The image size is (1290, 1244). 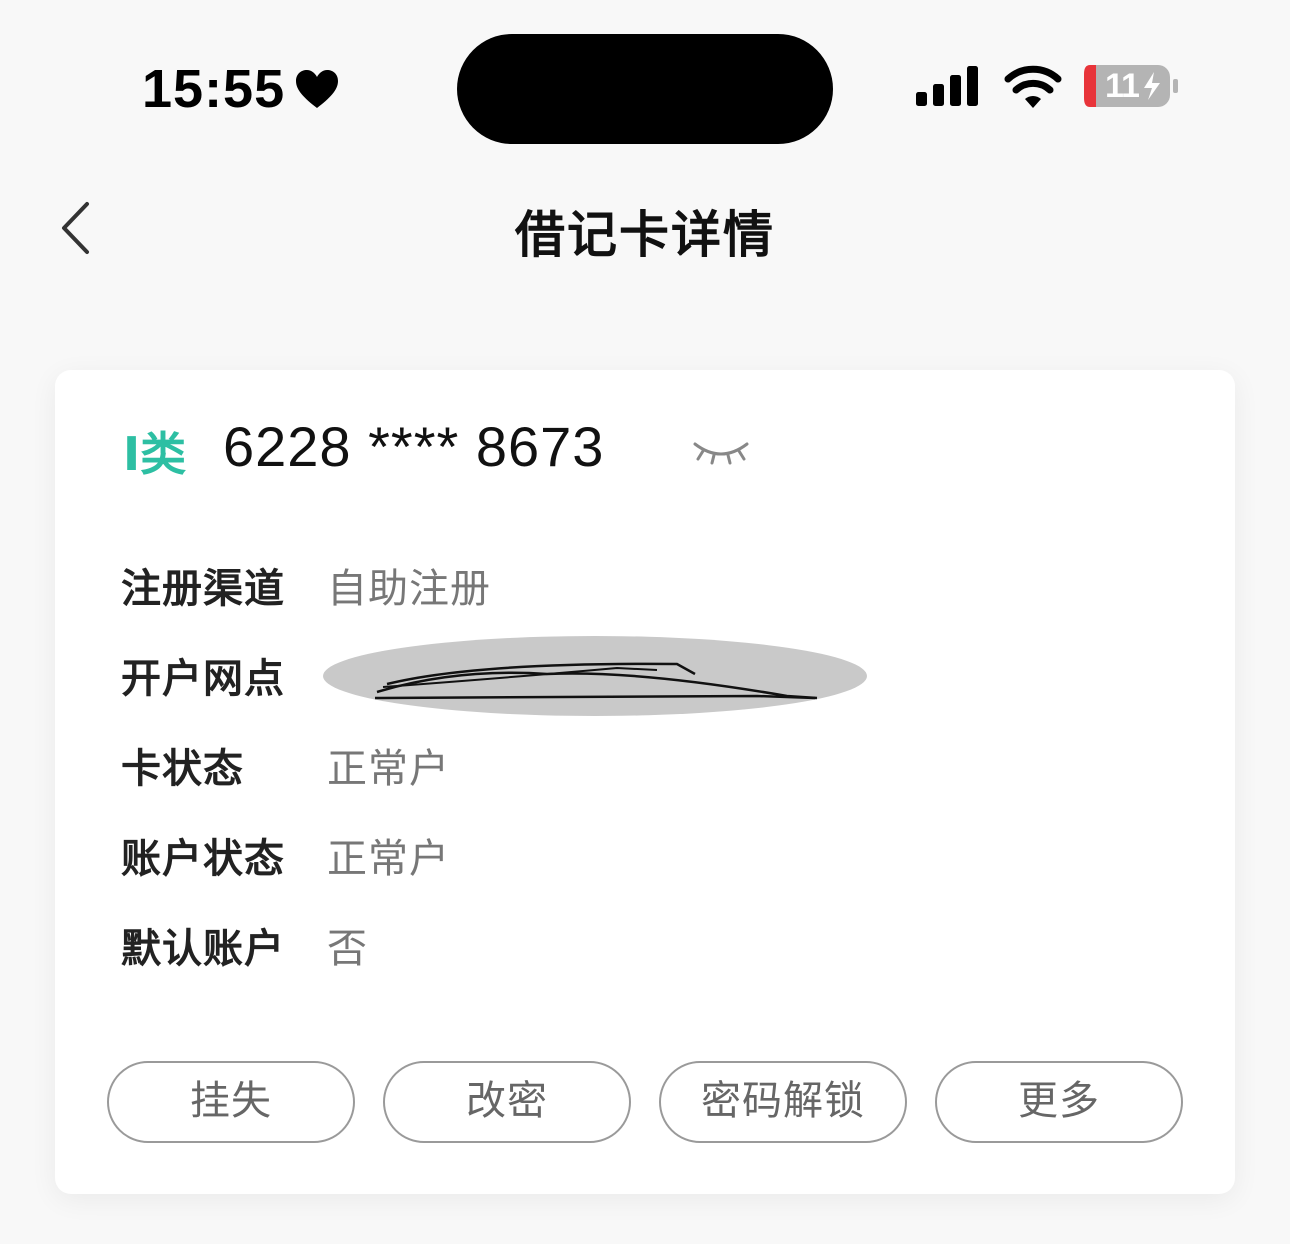 I want to click on info-value: 自助注册, so click(x=409, y=589).